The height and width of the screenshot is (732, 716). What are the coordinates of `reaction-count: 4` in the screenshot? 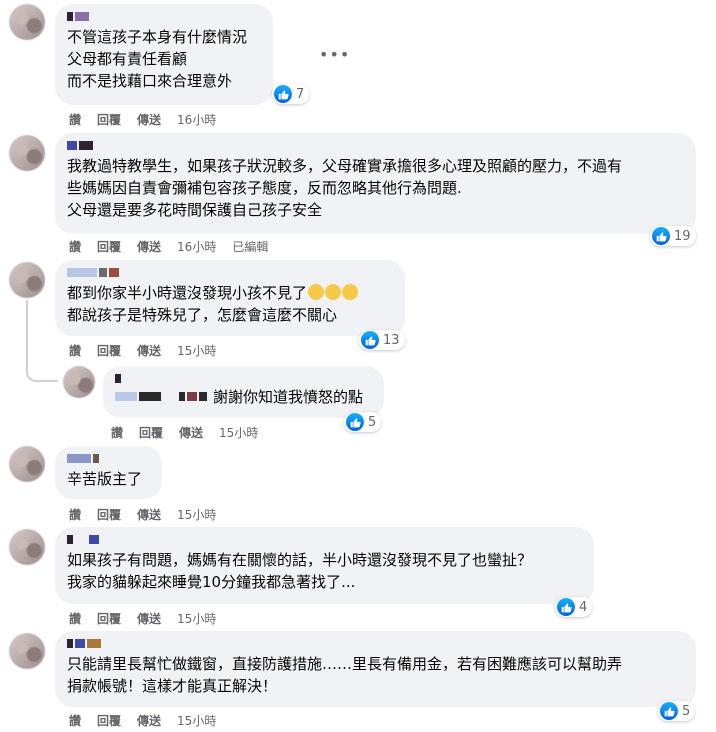 It's located at (574, 607).